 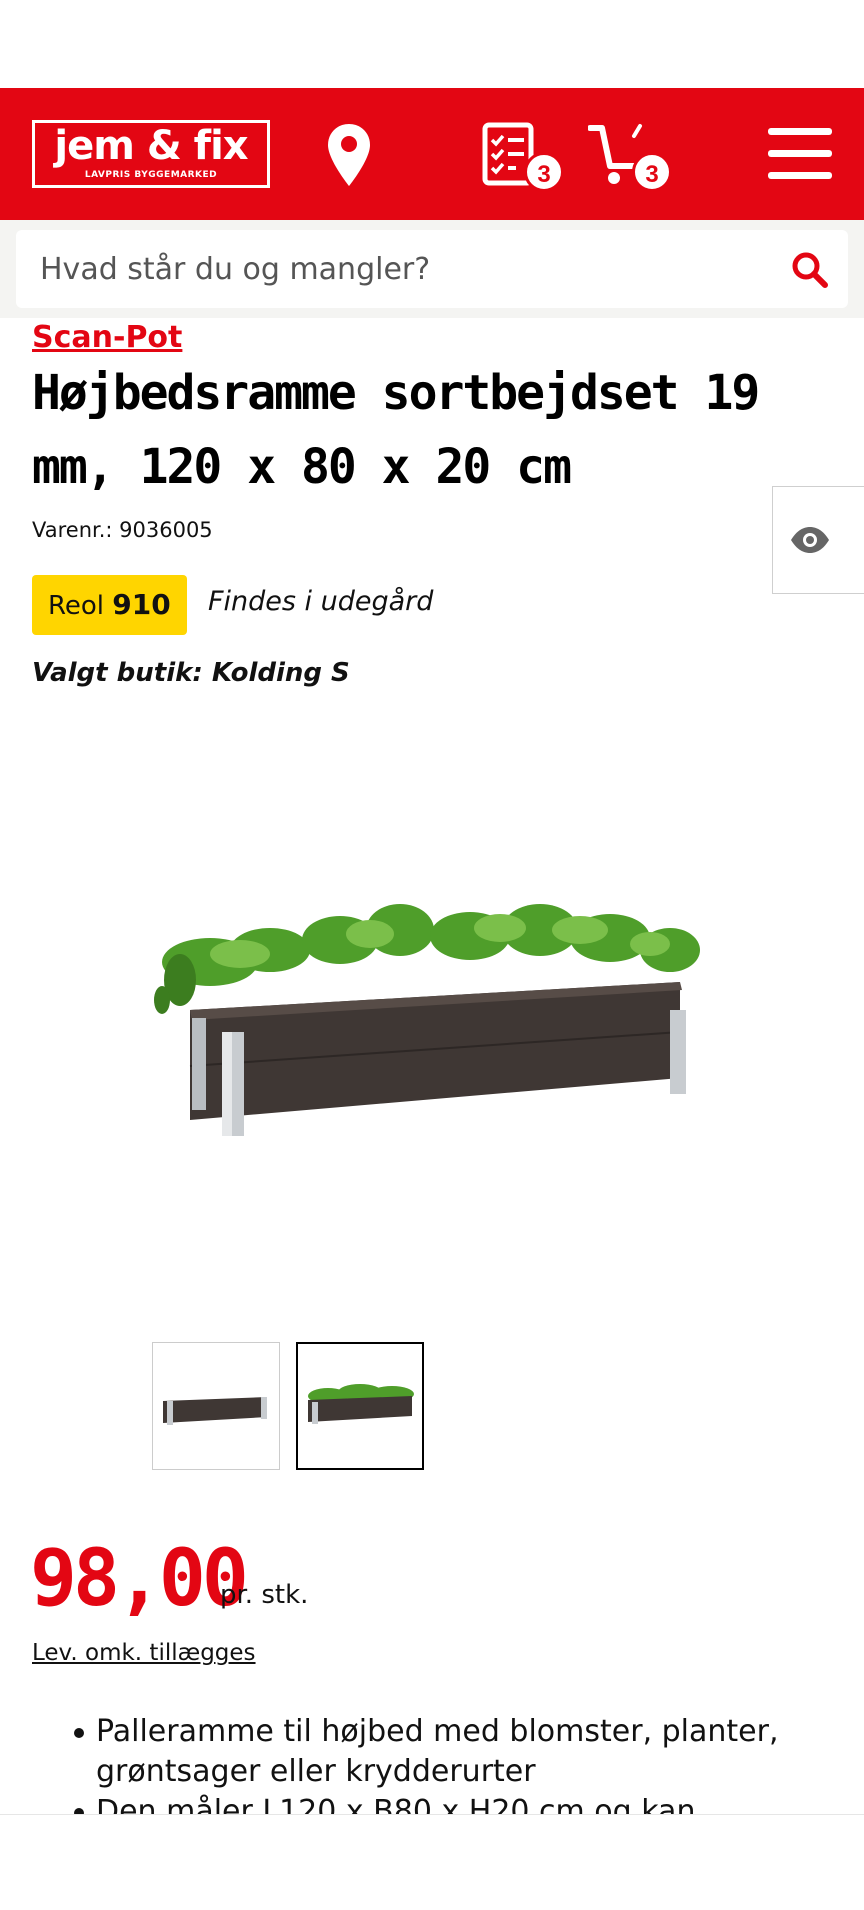 I want to click on product-sku: Varenr.: 9036005, so click(x=122, y=530).